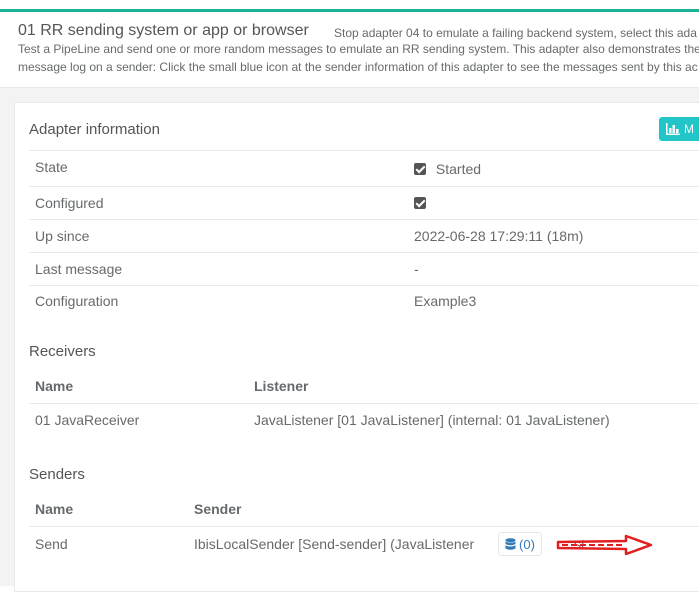  What do you see at coordinates (69, 203) in the screenshot?
I see `configured-label: Configured` at bounding box center [69, 203].